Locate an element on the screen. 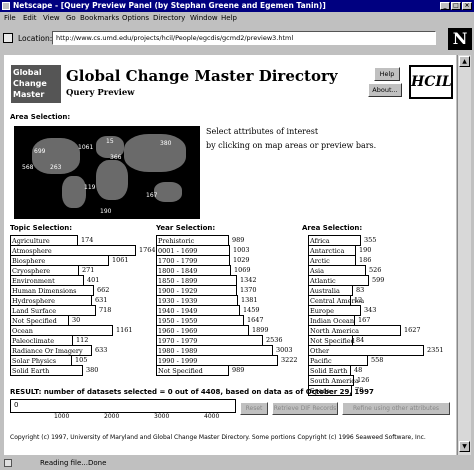 The image size is (474, 470). page-subtitle: Query Preview is located at coordinates (100, 93).